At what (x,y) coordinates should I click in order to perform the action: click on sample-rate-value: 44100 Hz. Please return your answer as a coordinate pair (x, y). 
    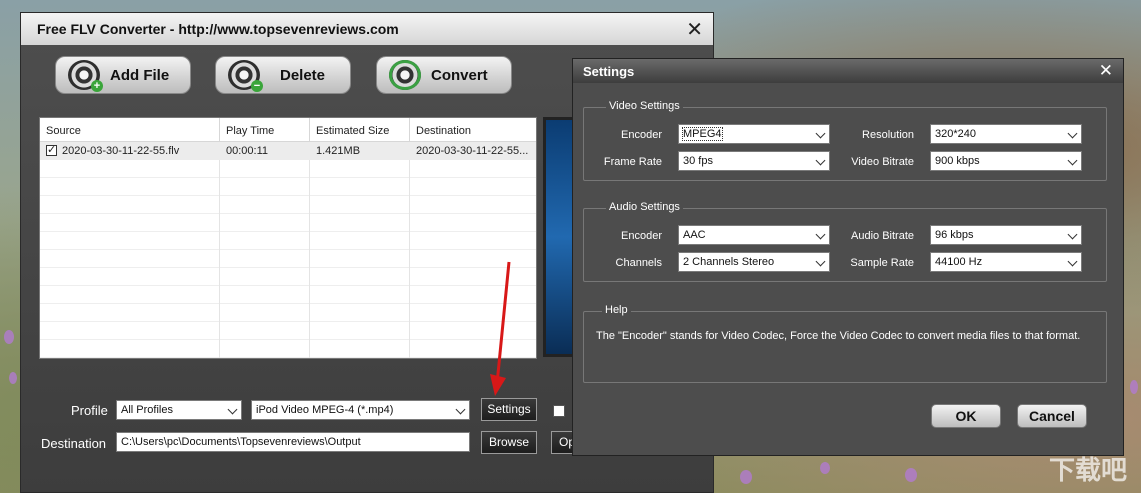
    Looking at the image, I should click on (959, 262).